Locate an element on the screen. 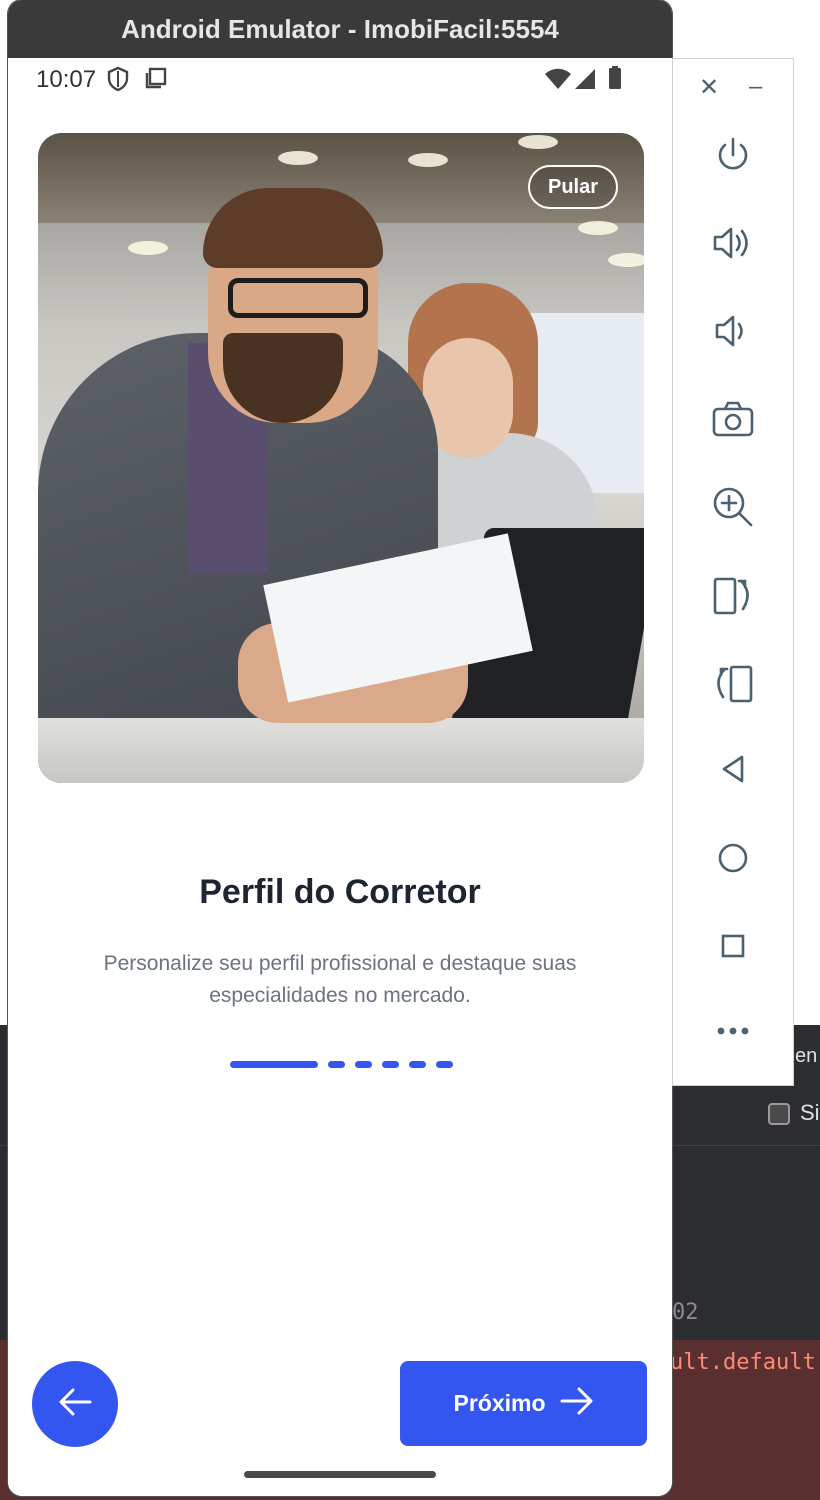 Image resolution: width=820 pixels, height=1500 pixels. volume-down-icon is located at coordinates (733, 333).